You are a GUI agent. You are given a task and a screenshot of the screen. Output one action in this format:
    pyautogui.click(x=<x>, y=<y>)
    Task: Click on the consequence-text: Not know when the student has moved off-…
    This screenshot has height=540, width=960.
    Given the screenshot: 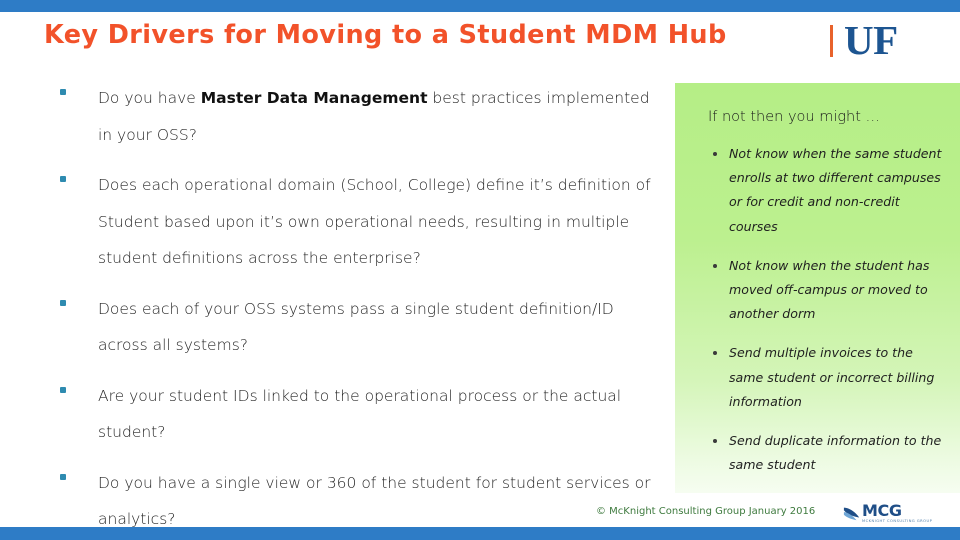 What is the action you would take?
    pyautogui.click(x=829, y=289)
    